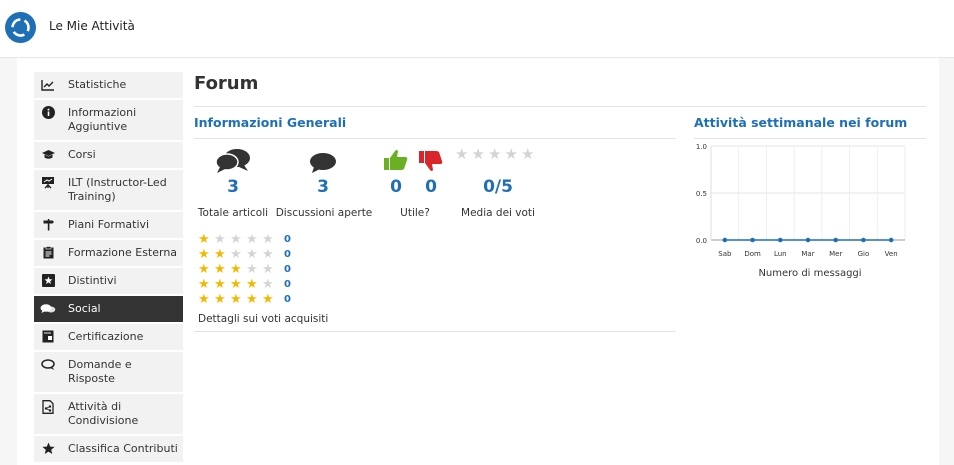 The height and width of the screenshot is (465, 954). What do you see at coordinates (48, 364) in the screenshot?
I see `question-bubble-icon` at bounding box center [48, 364].